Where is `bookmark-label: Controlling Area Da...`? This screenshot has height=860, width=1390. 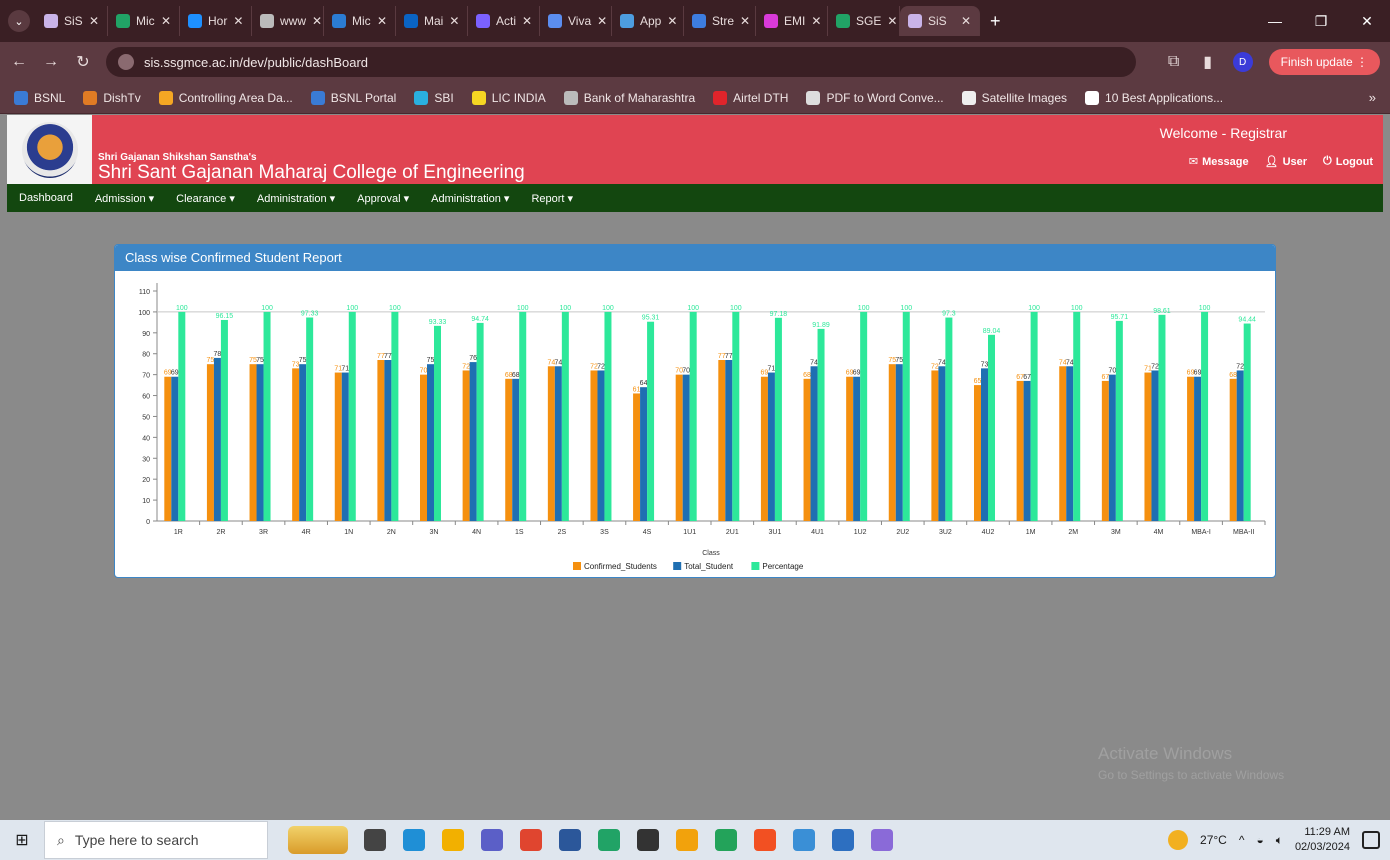 bookmark-label: Controlling Area Da... is located at coordinates (235, 97).